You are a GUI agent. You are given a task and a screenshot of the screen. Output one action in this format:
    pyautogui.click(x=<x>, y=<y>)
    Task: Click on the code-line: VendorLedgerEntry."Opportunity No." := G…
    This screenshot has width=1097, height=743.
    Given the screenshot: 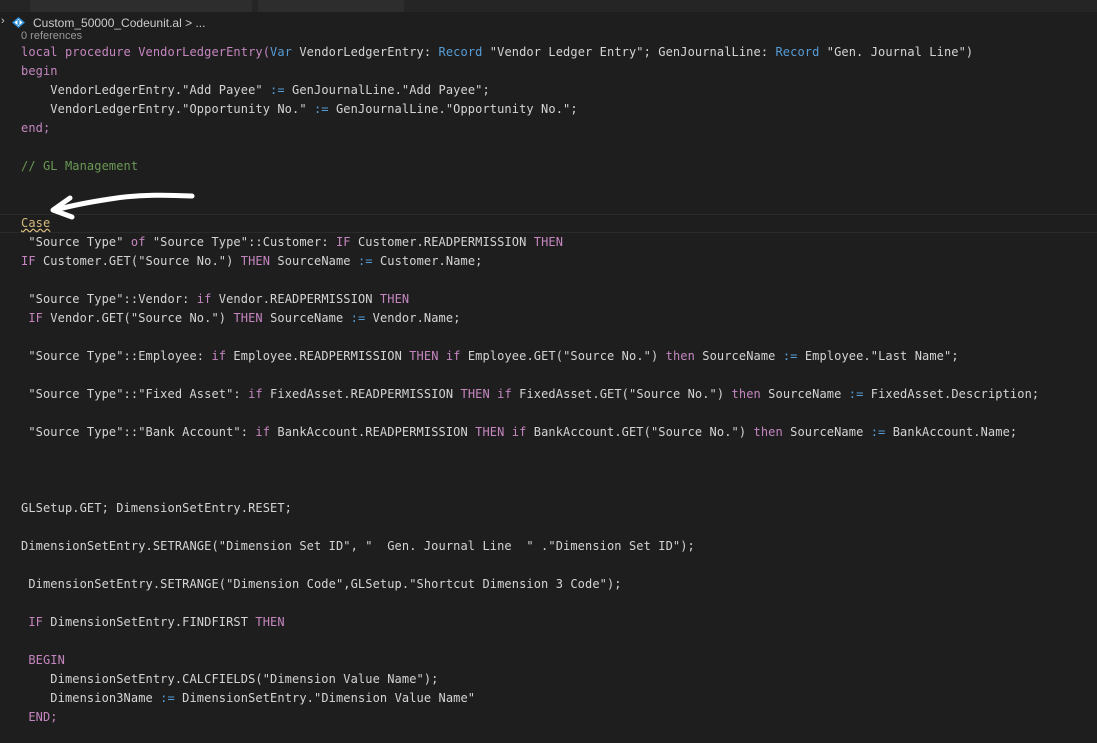 What is the action you would take?
    pyautogui.click(x=299, y=109)
    